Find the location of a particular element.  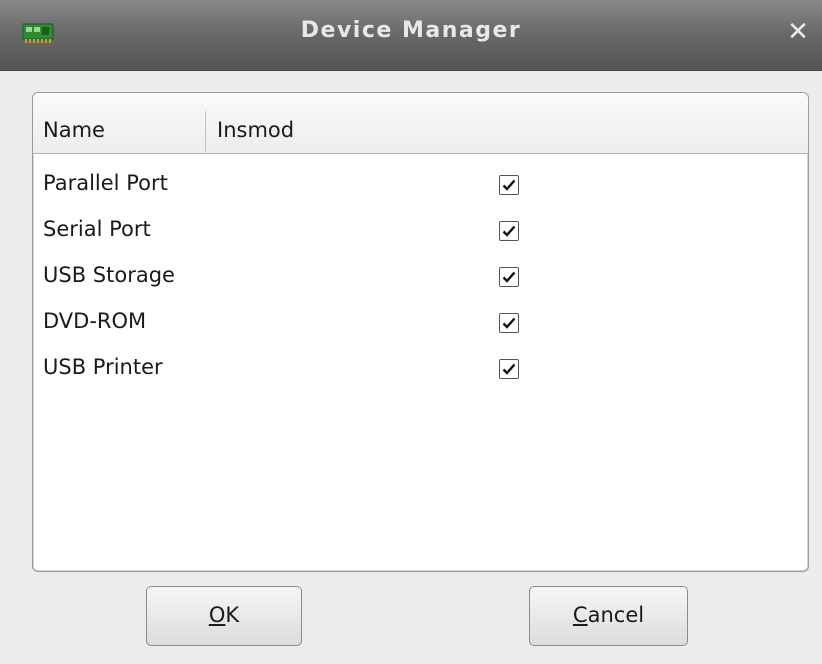

column-header-name: Name is located at coordinates (123, 123).